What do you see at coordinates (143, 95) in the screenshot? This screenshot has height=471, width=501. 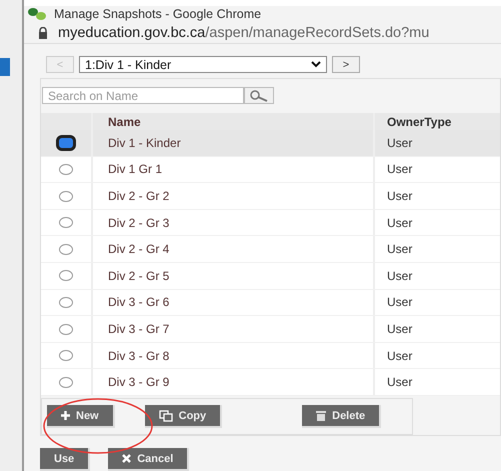 I see `search-field: Search on Name` at bounding box center [143, 95].